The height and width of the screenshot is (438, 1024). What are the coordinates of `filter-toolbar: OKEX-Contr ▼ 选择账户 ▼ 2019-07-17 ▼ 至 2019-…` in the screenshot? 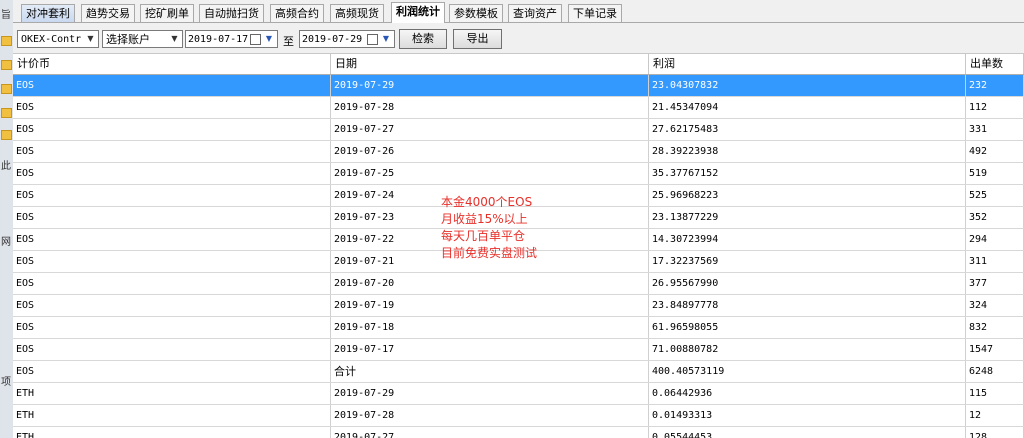 It's located at (518, 38).